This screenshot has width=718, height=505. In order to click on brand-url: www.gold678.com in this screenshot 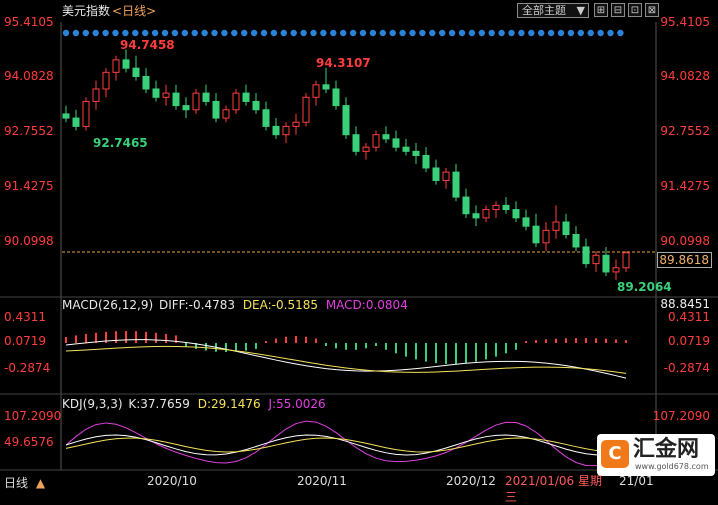, I will do `click(672, 466)`.